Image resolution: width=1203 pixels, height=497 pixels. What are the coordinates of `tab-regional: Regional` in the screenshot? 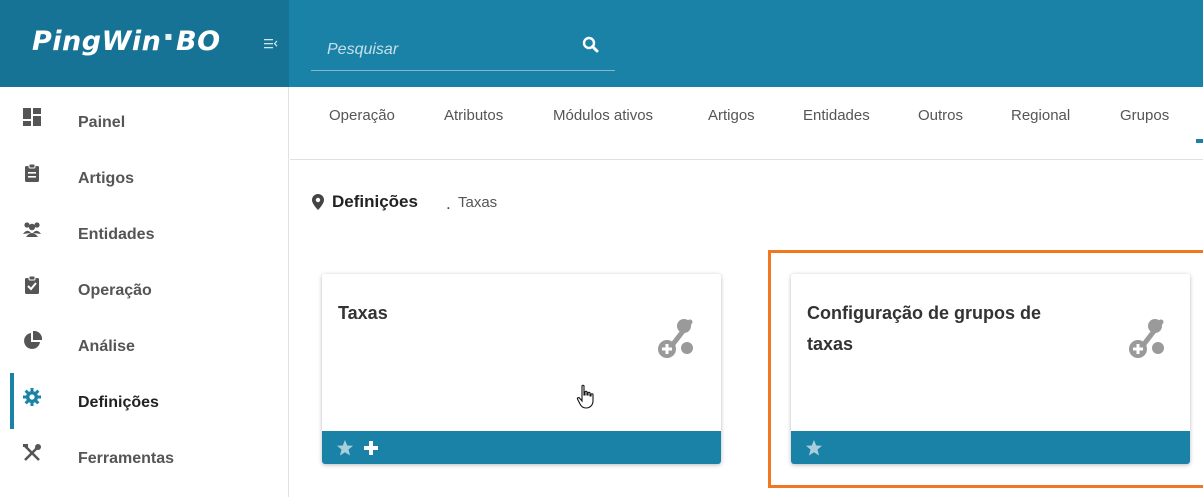 It's located at (1040, 115).